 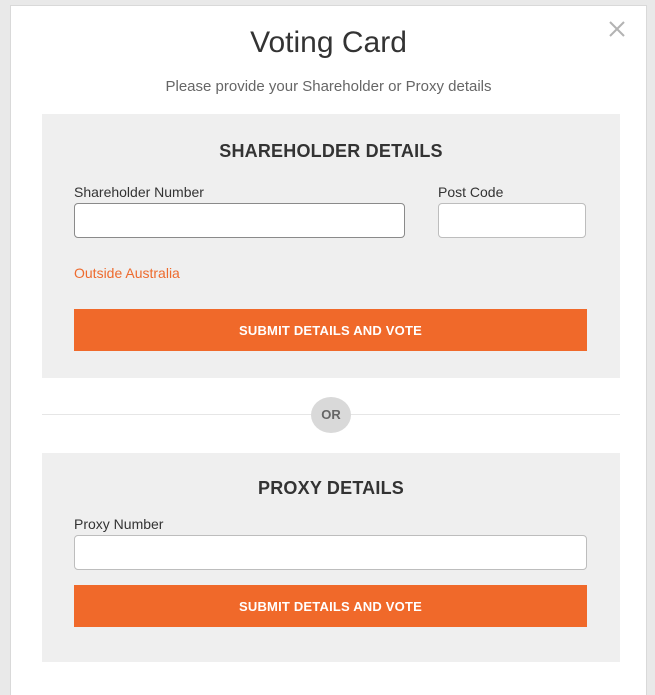 I want to click on or-badge: OR, so click(x=331, y=415).